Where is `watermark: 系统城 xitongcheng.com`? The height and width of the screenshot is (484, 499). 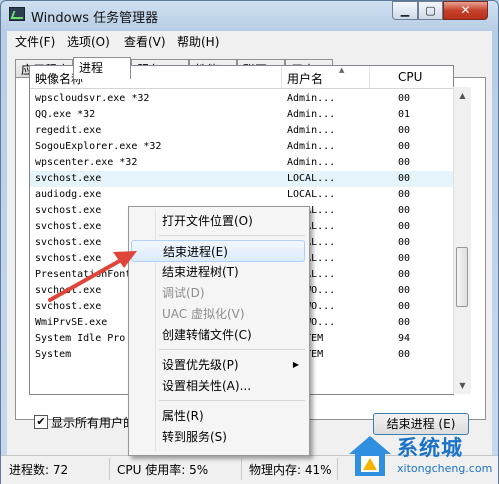 watermark: 系统城 xitongcheng.com is located at coordinates (422, 458).